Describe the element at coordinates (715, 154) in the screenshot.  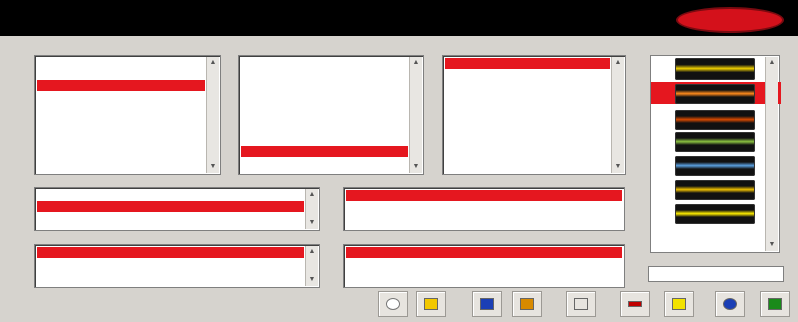
I see `system-image-list: ▲ ▼` at that location.